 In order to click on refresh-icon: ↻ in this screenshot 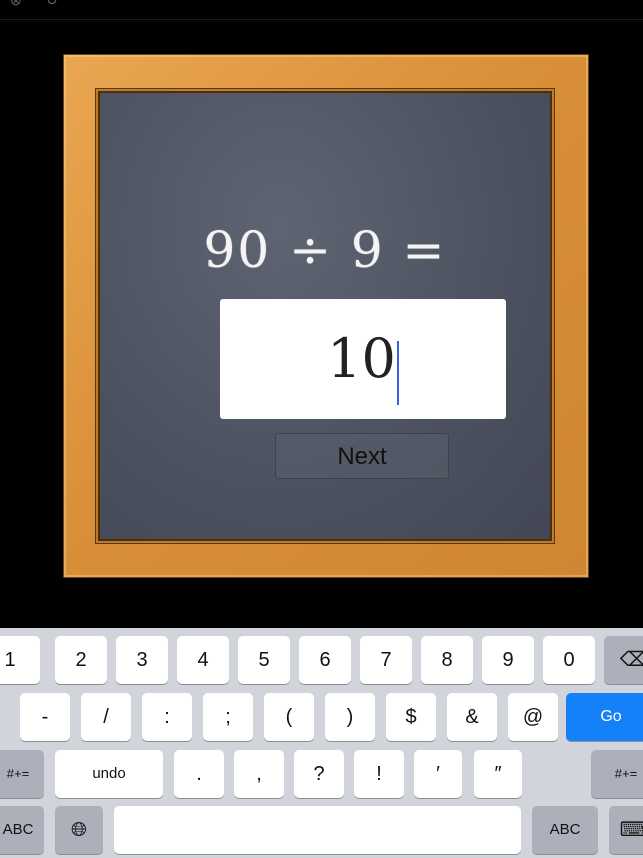, I will do `click(53, 3)`.